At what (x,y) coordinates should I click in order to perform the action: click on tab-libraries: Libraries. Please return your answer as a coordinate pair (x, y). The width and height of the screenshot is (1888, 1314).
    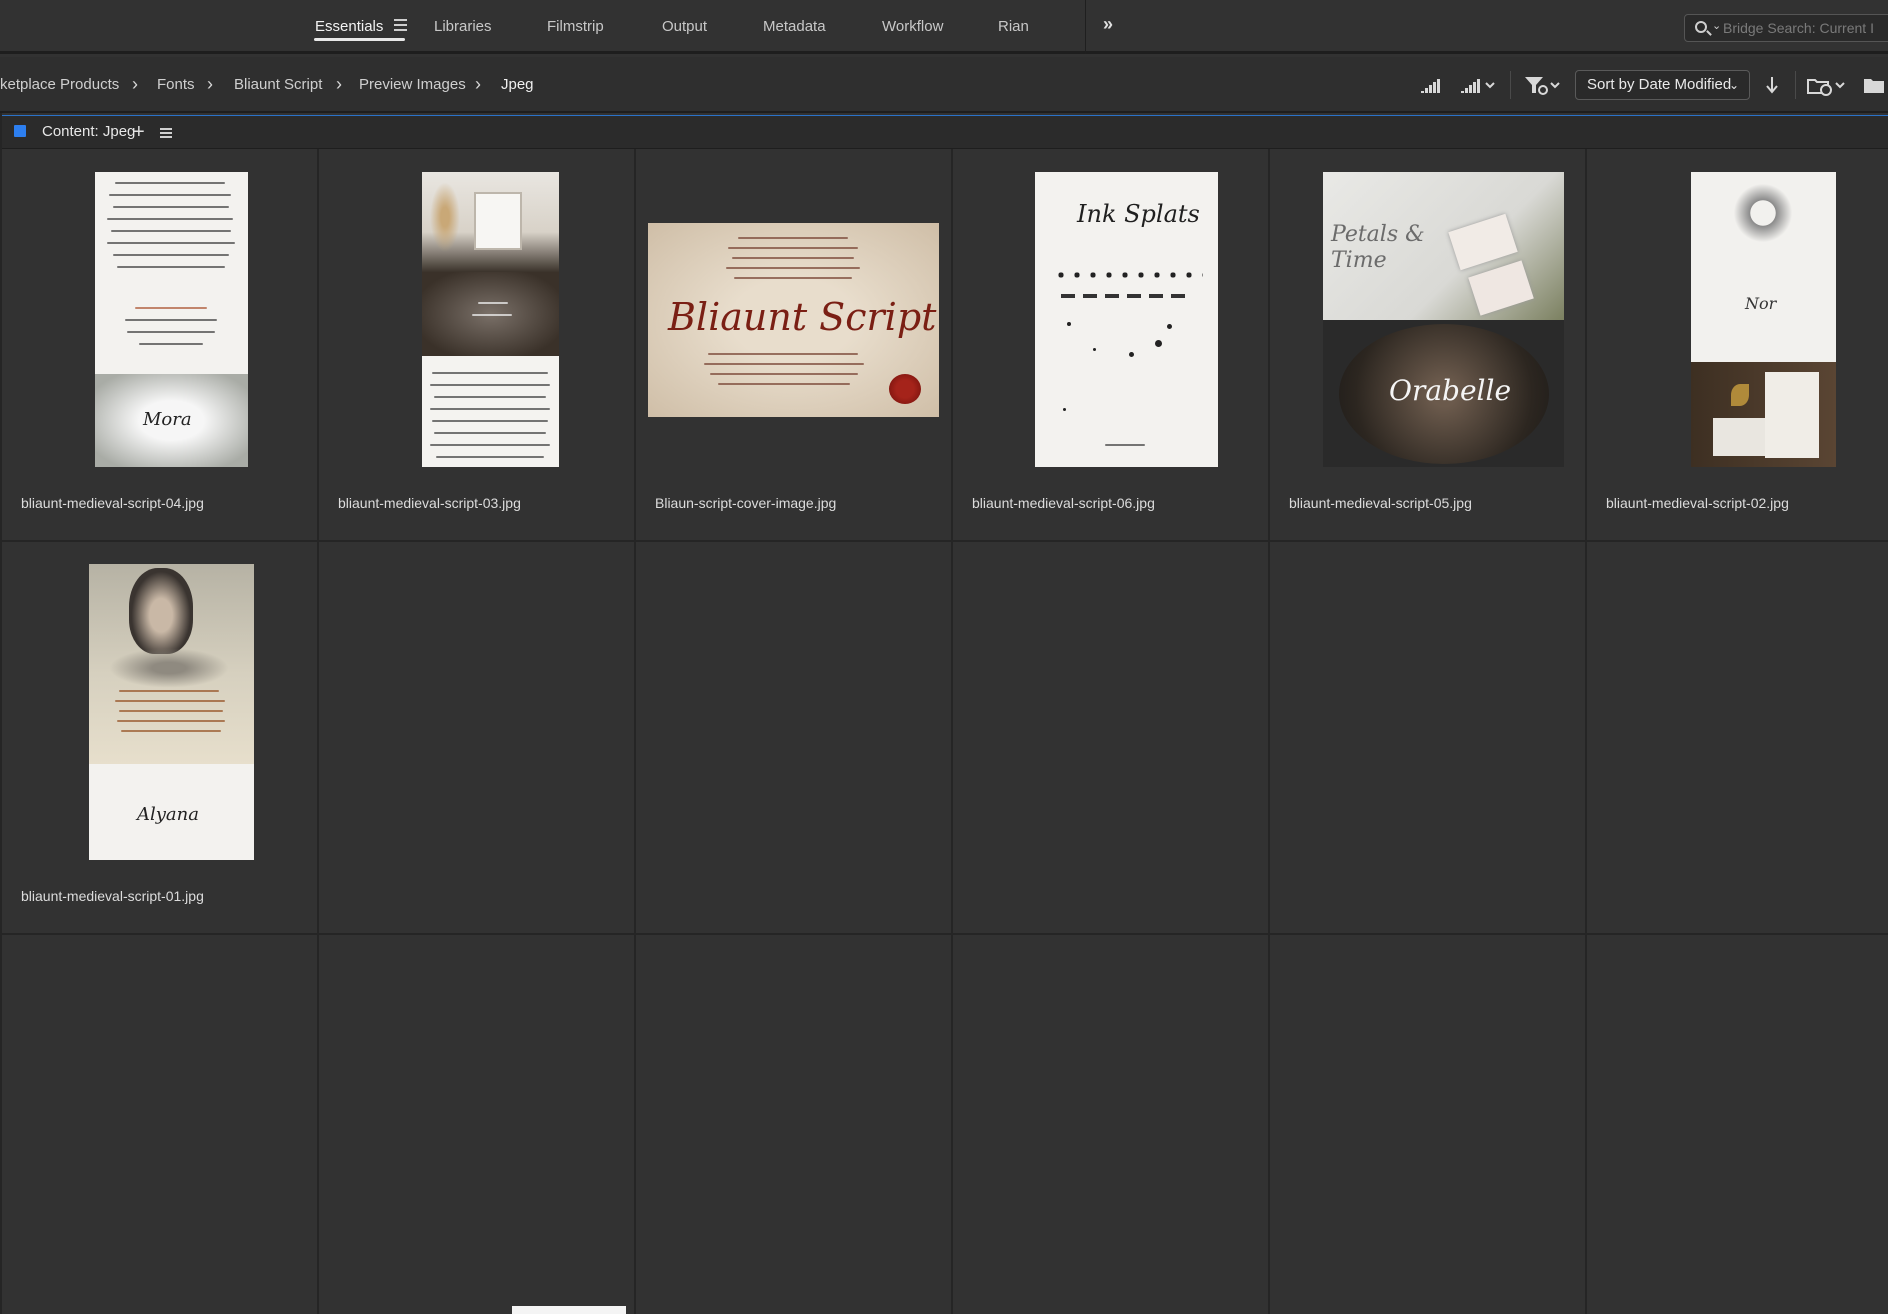
    Looking at the image, I should click on (463, 27).